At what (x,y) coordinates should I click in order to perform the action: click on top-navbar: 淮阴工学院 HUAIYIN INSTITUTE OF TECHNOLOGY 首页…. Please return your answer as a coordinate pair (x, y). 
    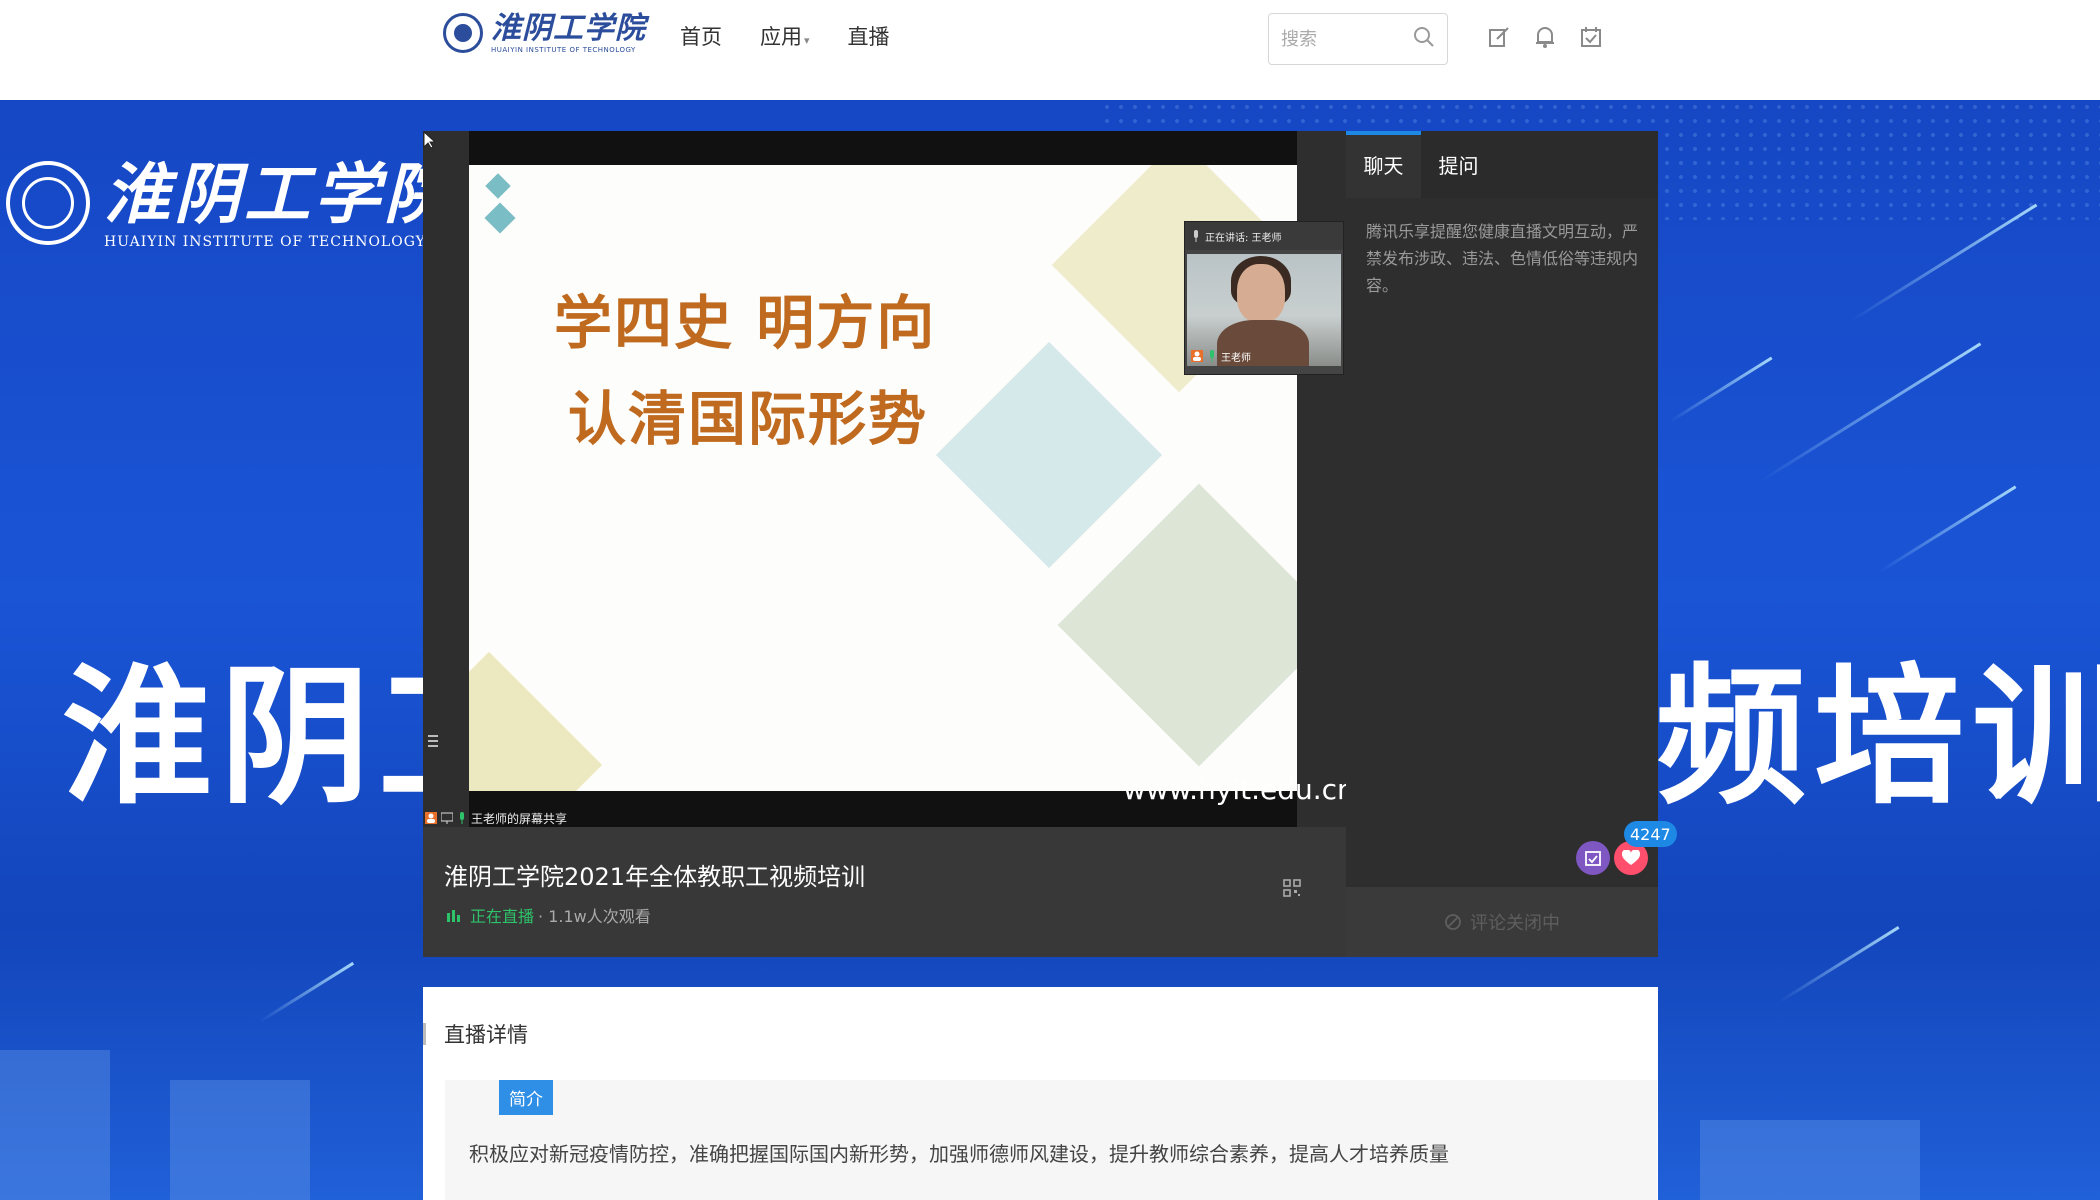
    Looking at the image, I should click on (1050, 50).